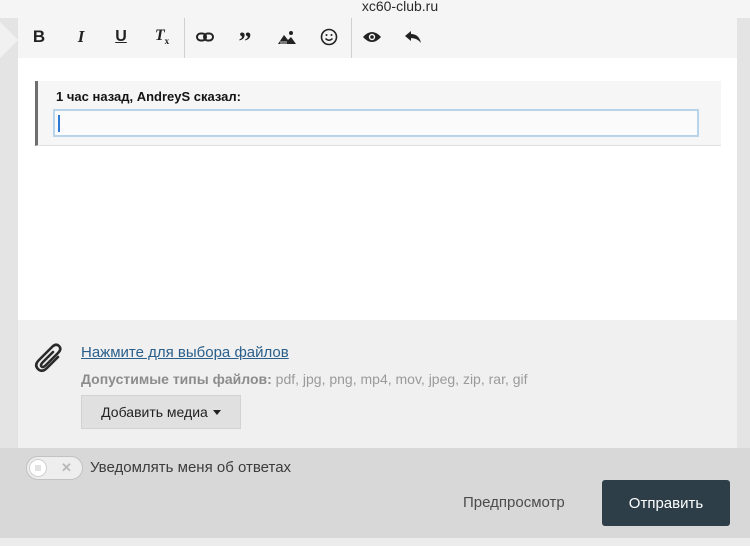  I want to click on submit-button: Отправить, so click(666, 503).